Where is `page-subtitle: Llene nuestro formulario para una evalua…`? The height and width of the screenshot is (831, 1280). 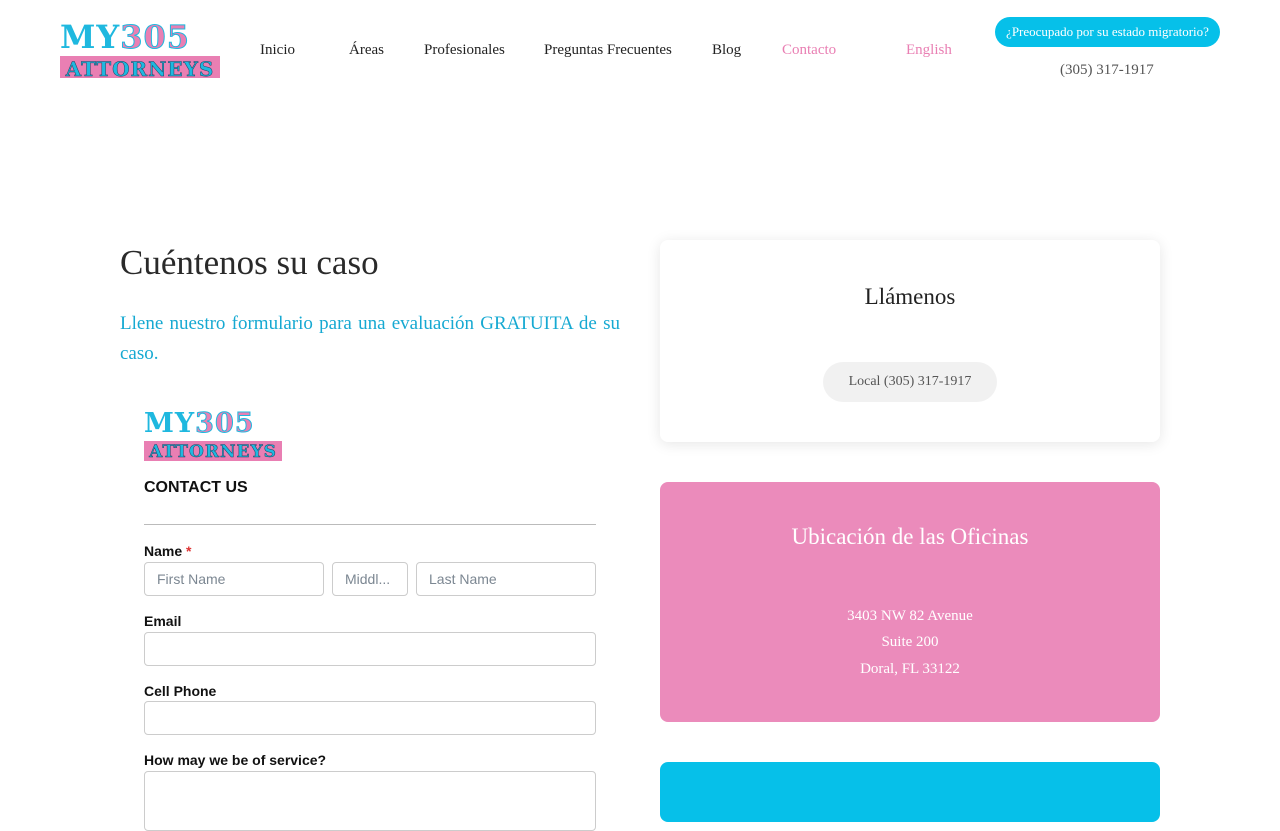
page-subtitle: Llene nuestro formulario para una evalua… is located at coordinates (370, 338).